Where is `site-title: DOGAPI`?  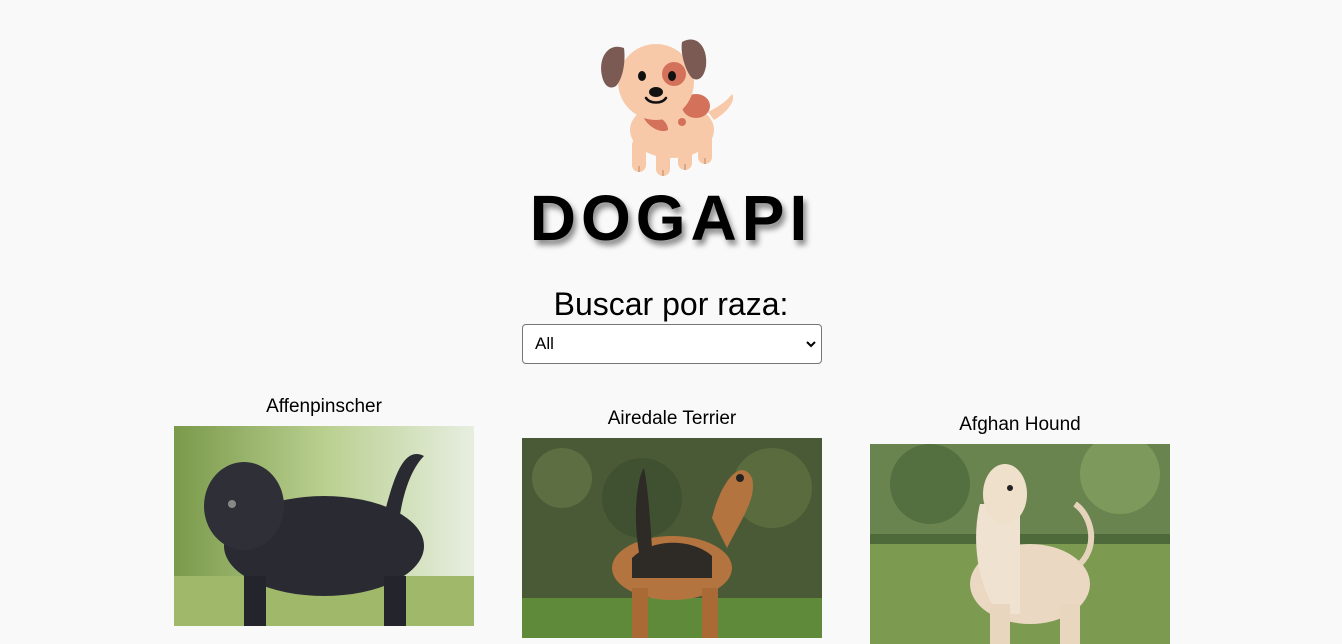
site-title: DOGAPI is located at coordinates (671, 218).